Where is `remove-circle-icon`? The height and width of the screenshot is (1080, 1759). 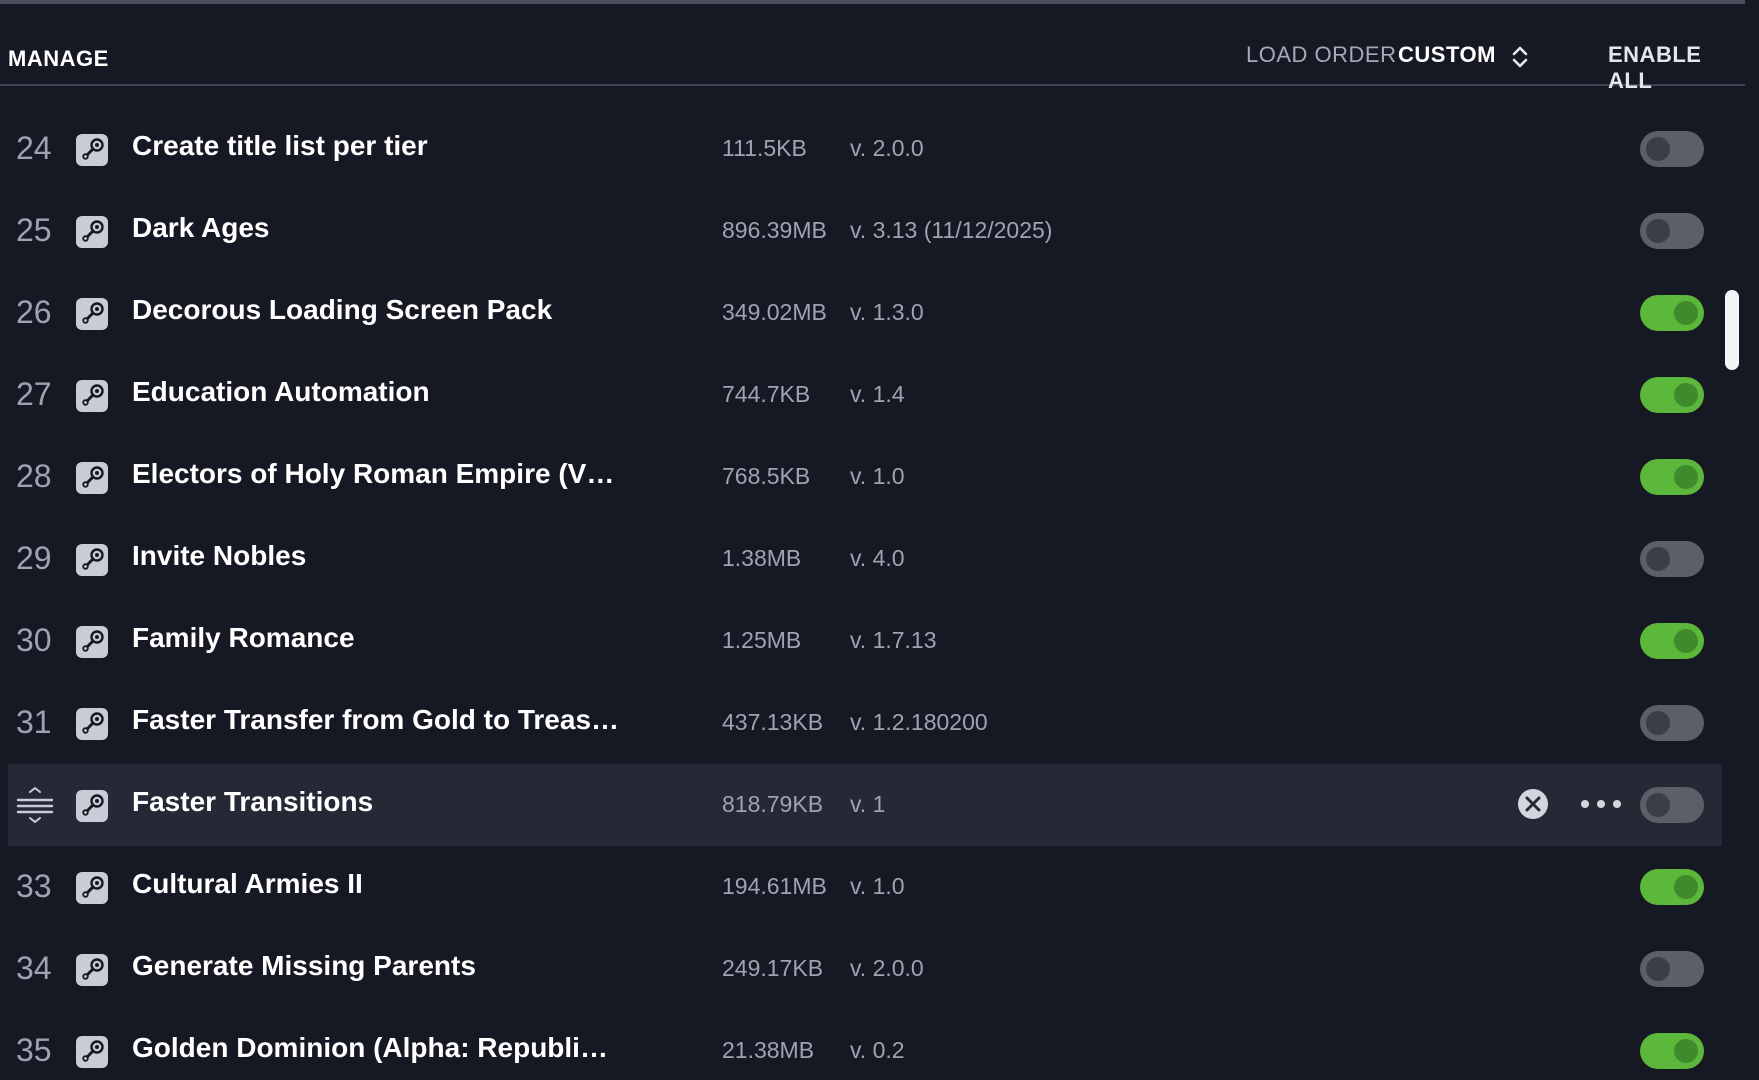 remove-circle-icon is located at coordinates (1533, 804).